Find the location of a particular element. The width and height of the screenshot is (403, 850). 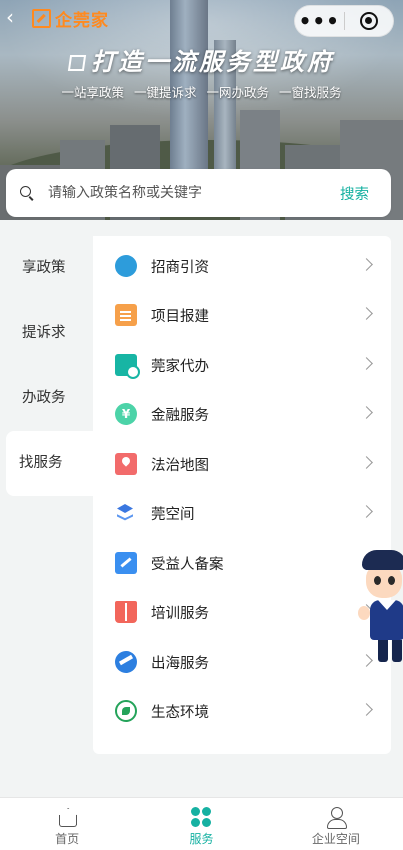

service-label: 金融服务 is located at coordinates (180, 415).